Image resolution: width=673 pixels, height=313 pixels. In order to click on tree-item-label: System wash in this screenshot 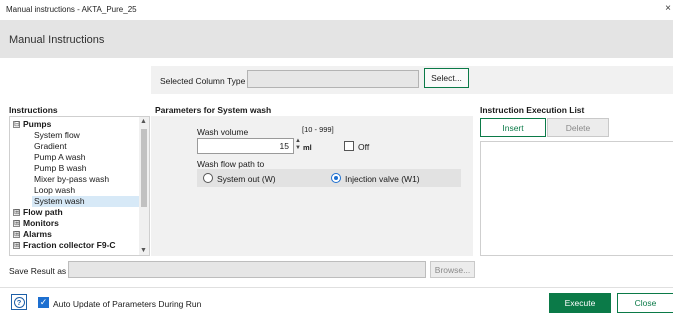, I will do `click(59, 201)`.